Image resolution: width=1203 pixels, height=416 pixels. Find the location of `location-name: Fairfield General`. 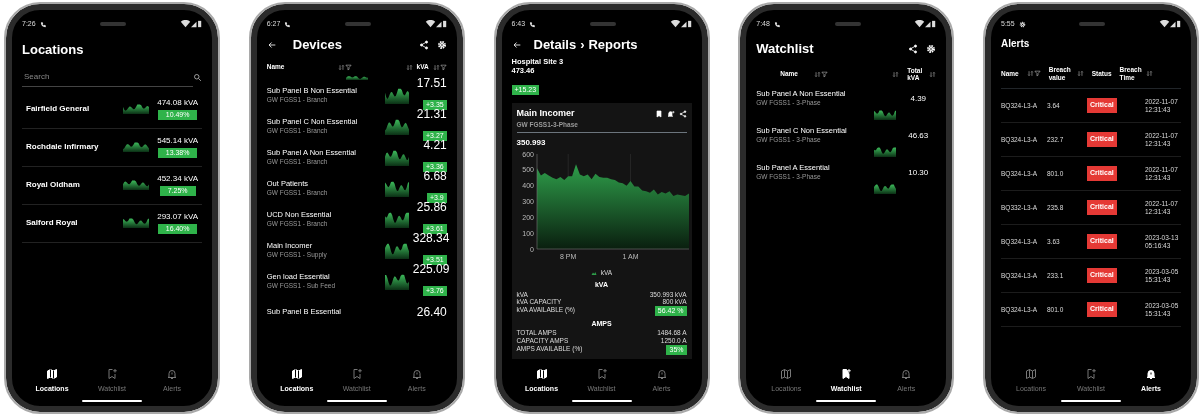

location-name: Fairfield General is located at coordinates (58, 109).